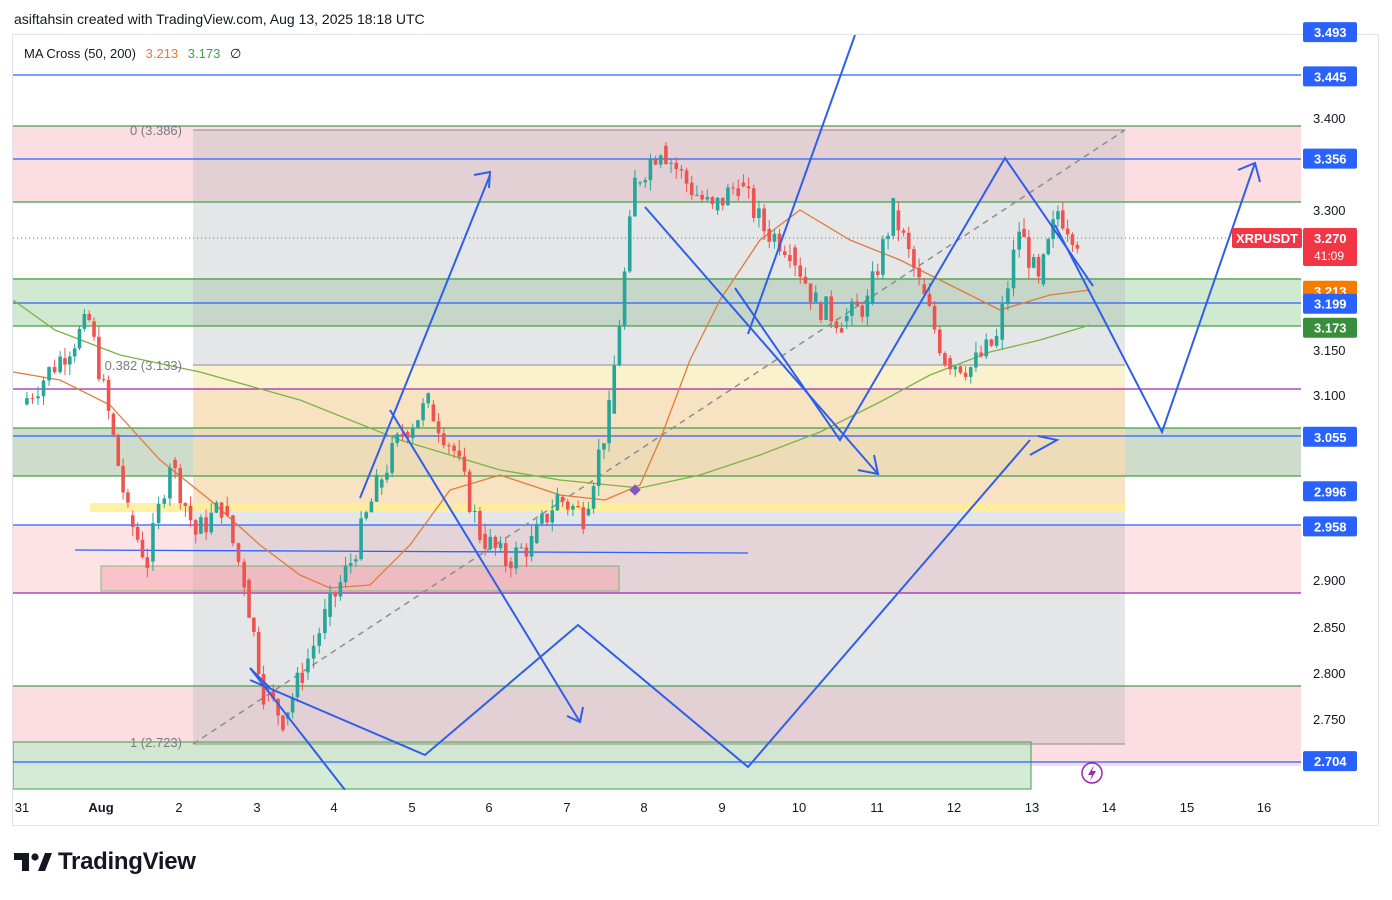 This screenshot has width=1392, height=900. I want to click on price-badge-label: 2.704, so click(1330, 761).